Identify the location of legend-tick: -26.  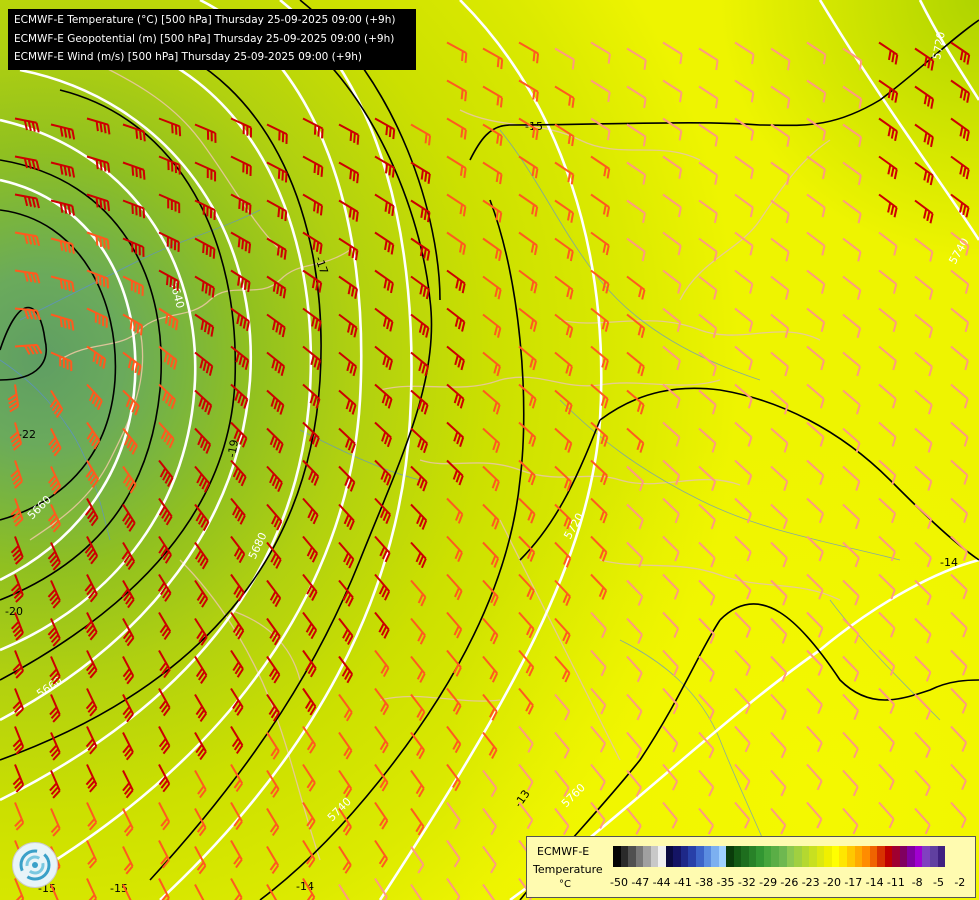
(789, 882).